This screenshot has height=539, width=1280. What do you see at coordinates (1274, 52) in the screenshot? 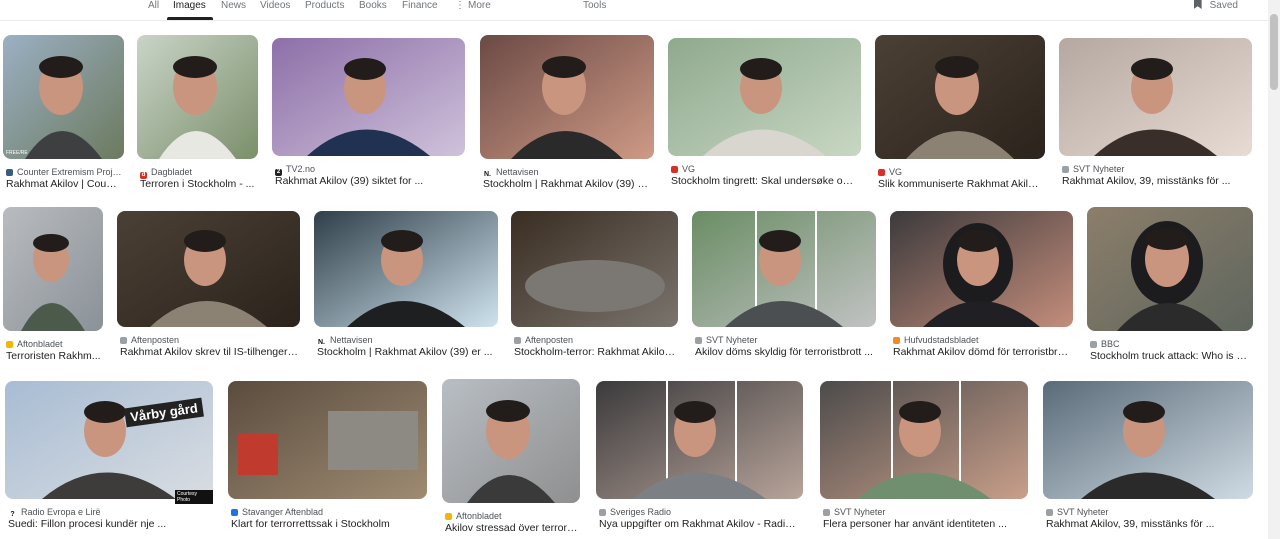
I see `scrollbar-thumb` at bounding box center [1274, 52].